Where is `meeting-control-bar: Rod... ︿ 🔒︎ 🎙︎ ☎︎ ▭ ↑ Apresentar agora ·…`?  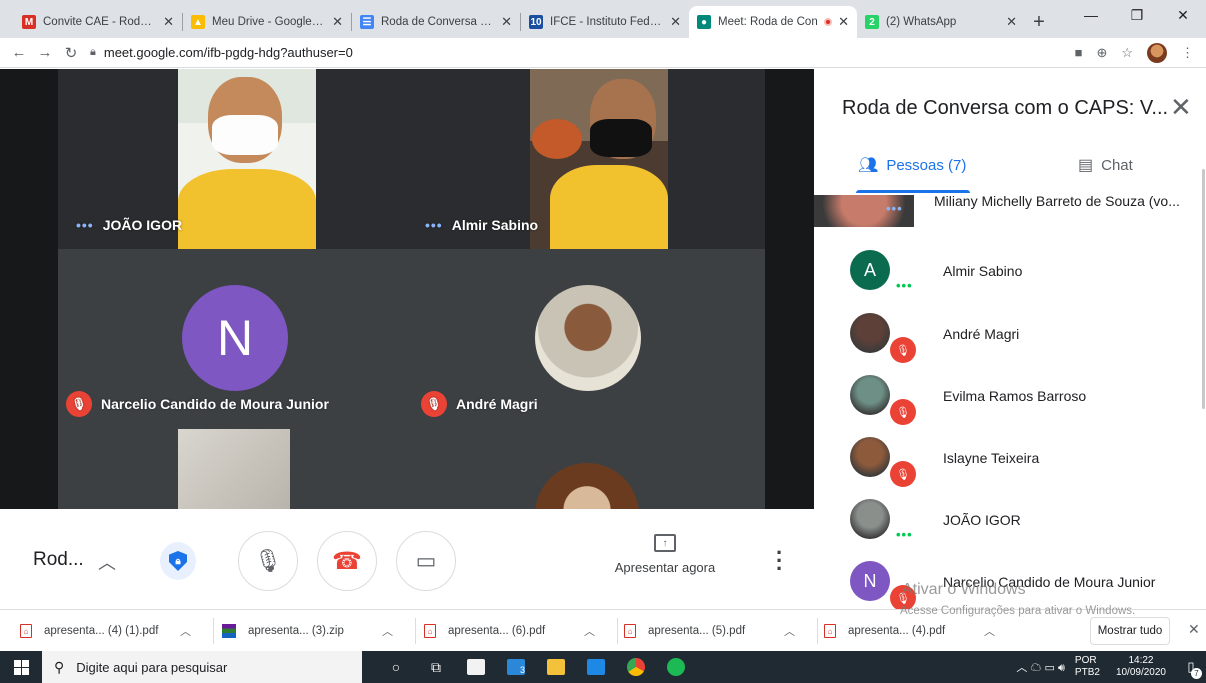 meeting-control-bar: Rod... ︿ 🔒︎ 🎙︎ ☎︎ ▭ ↑ Apresentar agora ·… is located at coordinates (407, 559).